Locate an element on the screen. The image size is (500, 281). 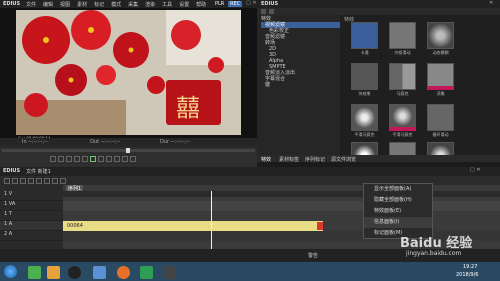
effects-titlebar: EDIUS ✕ is located at coordinates (378, 4).